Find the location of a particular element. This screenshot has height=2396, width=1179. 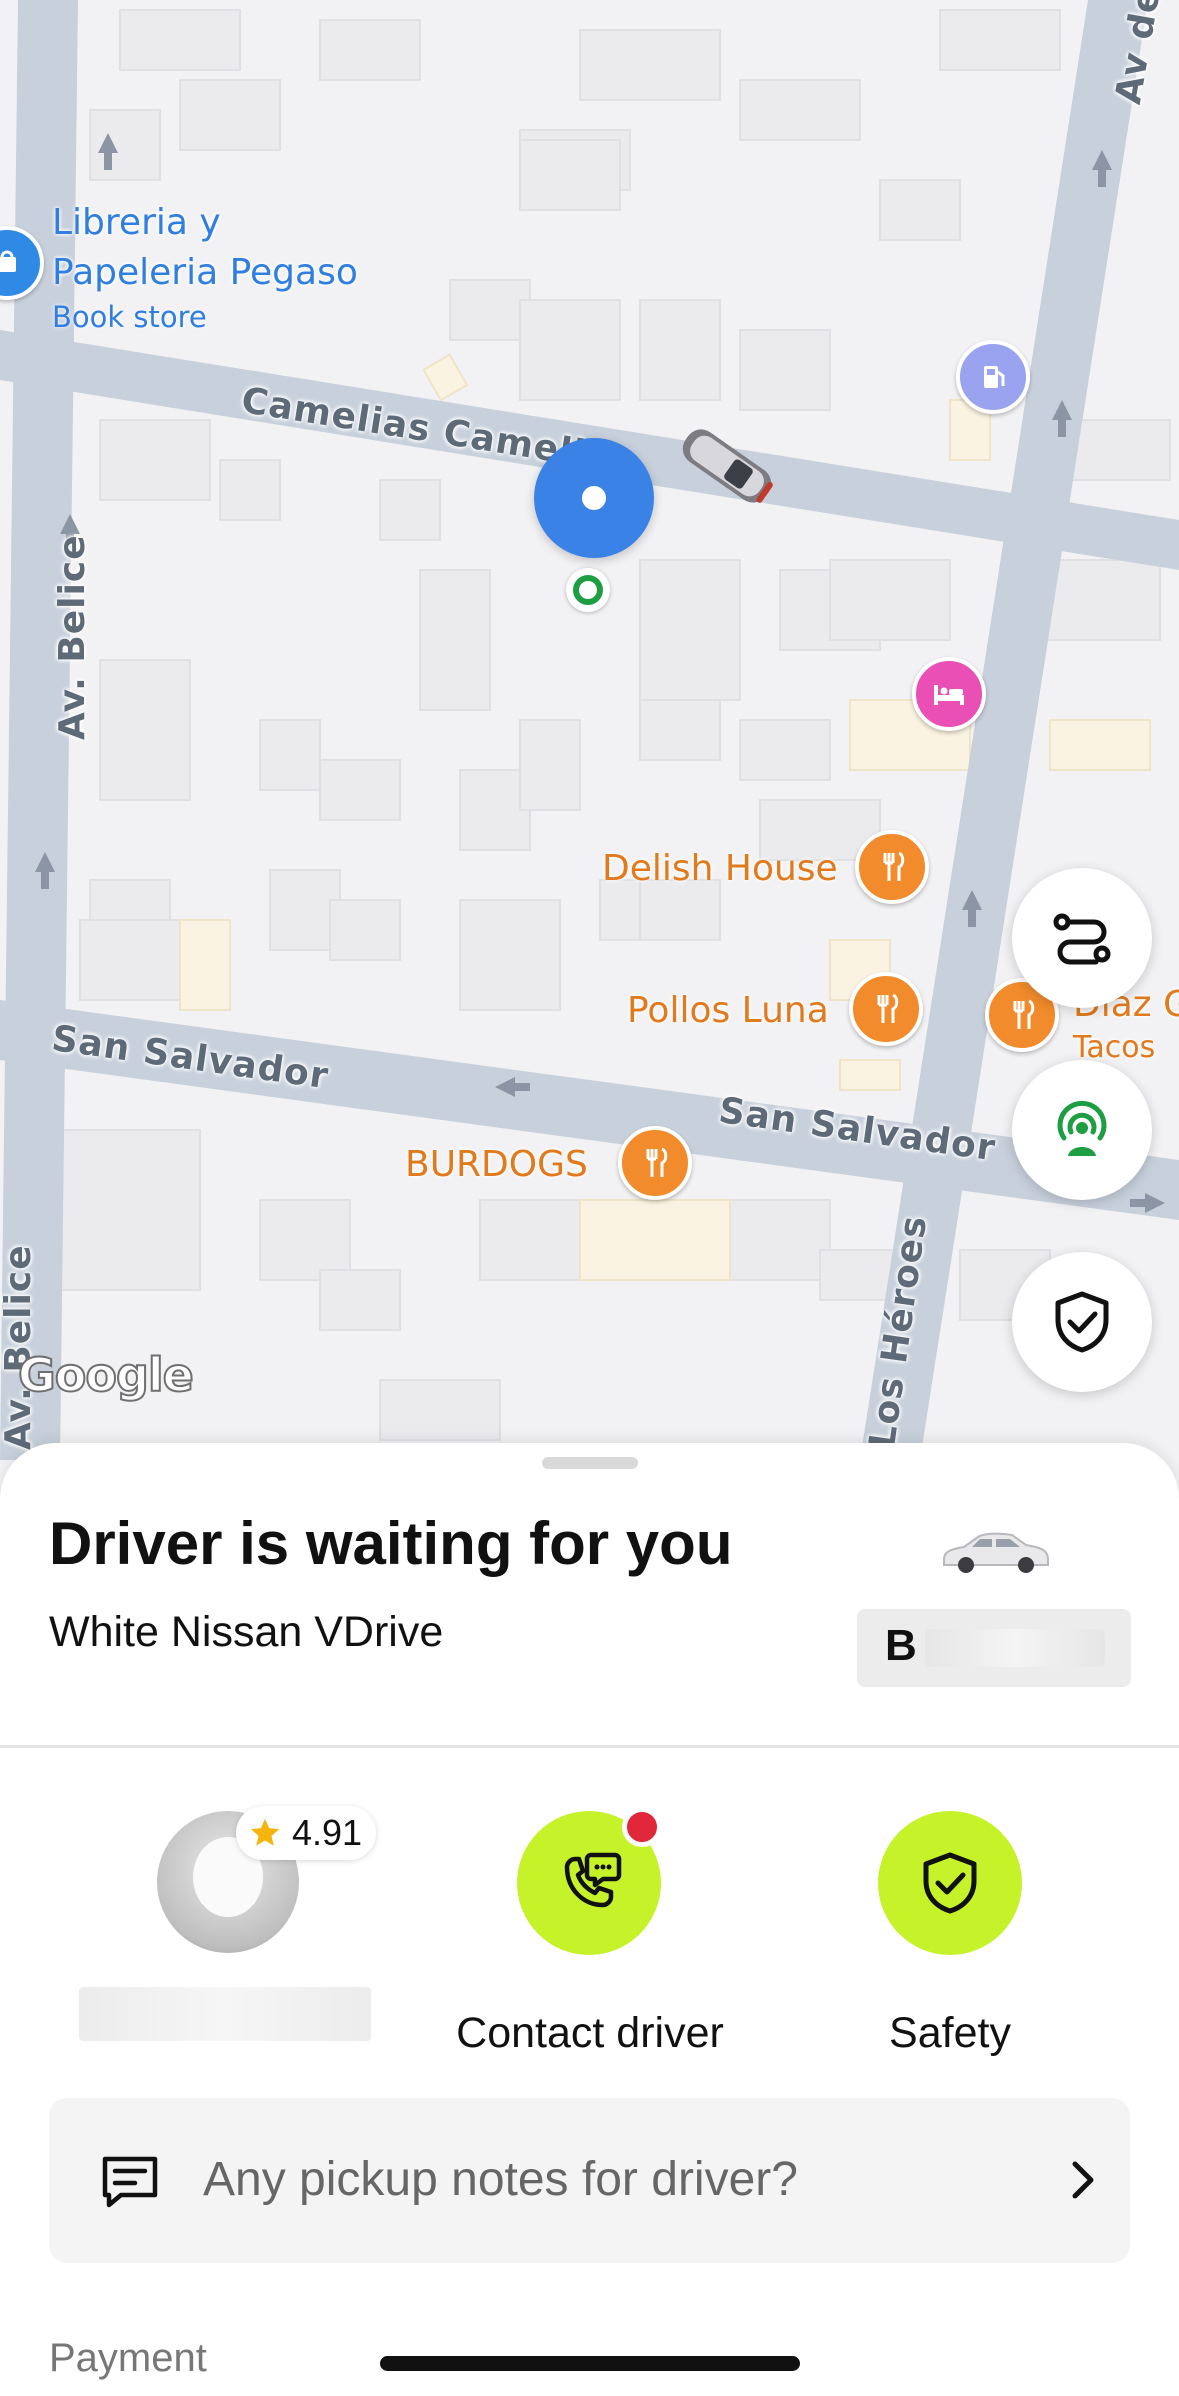

license-plate-text: B is located at coordinates (901, 1645).